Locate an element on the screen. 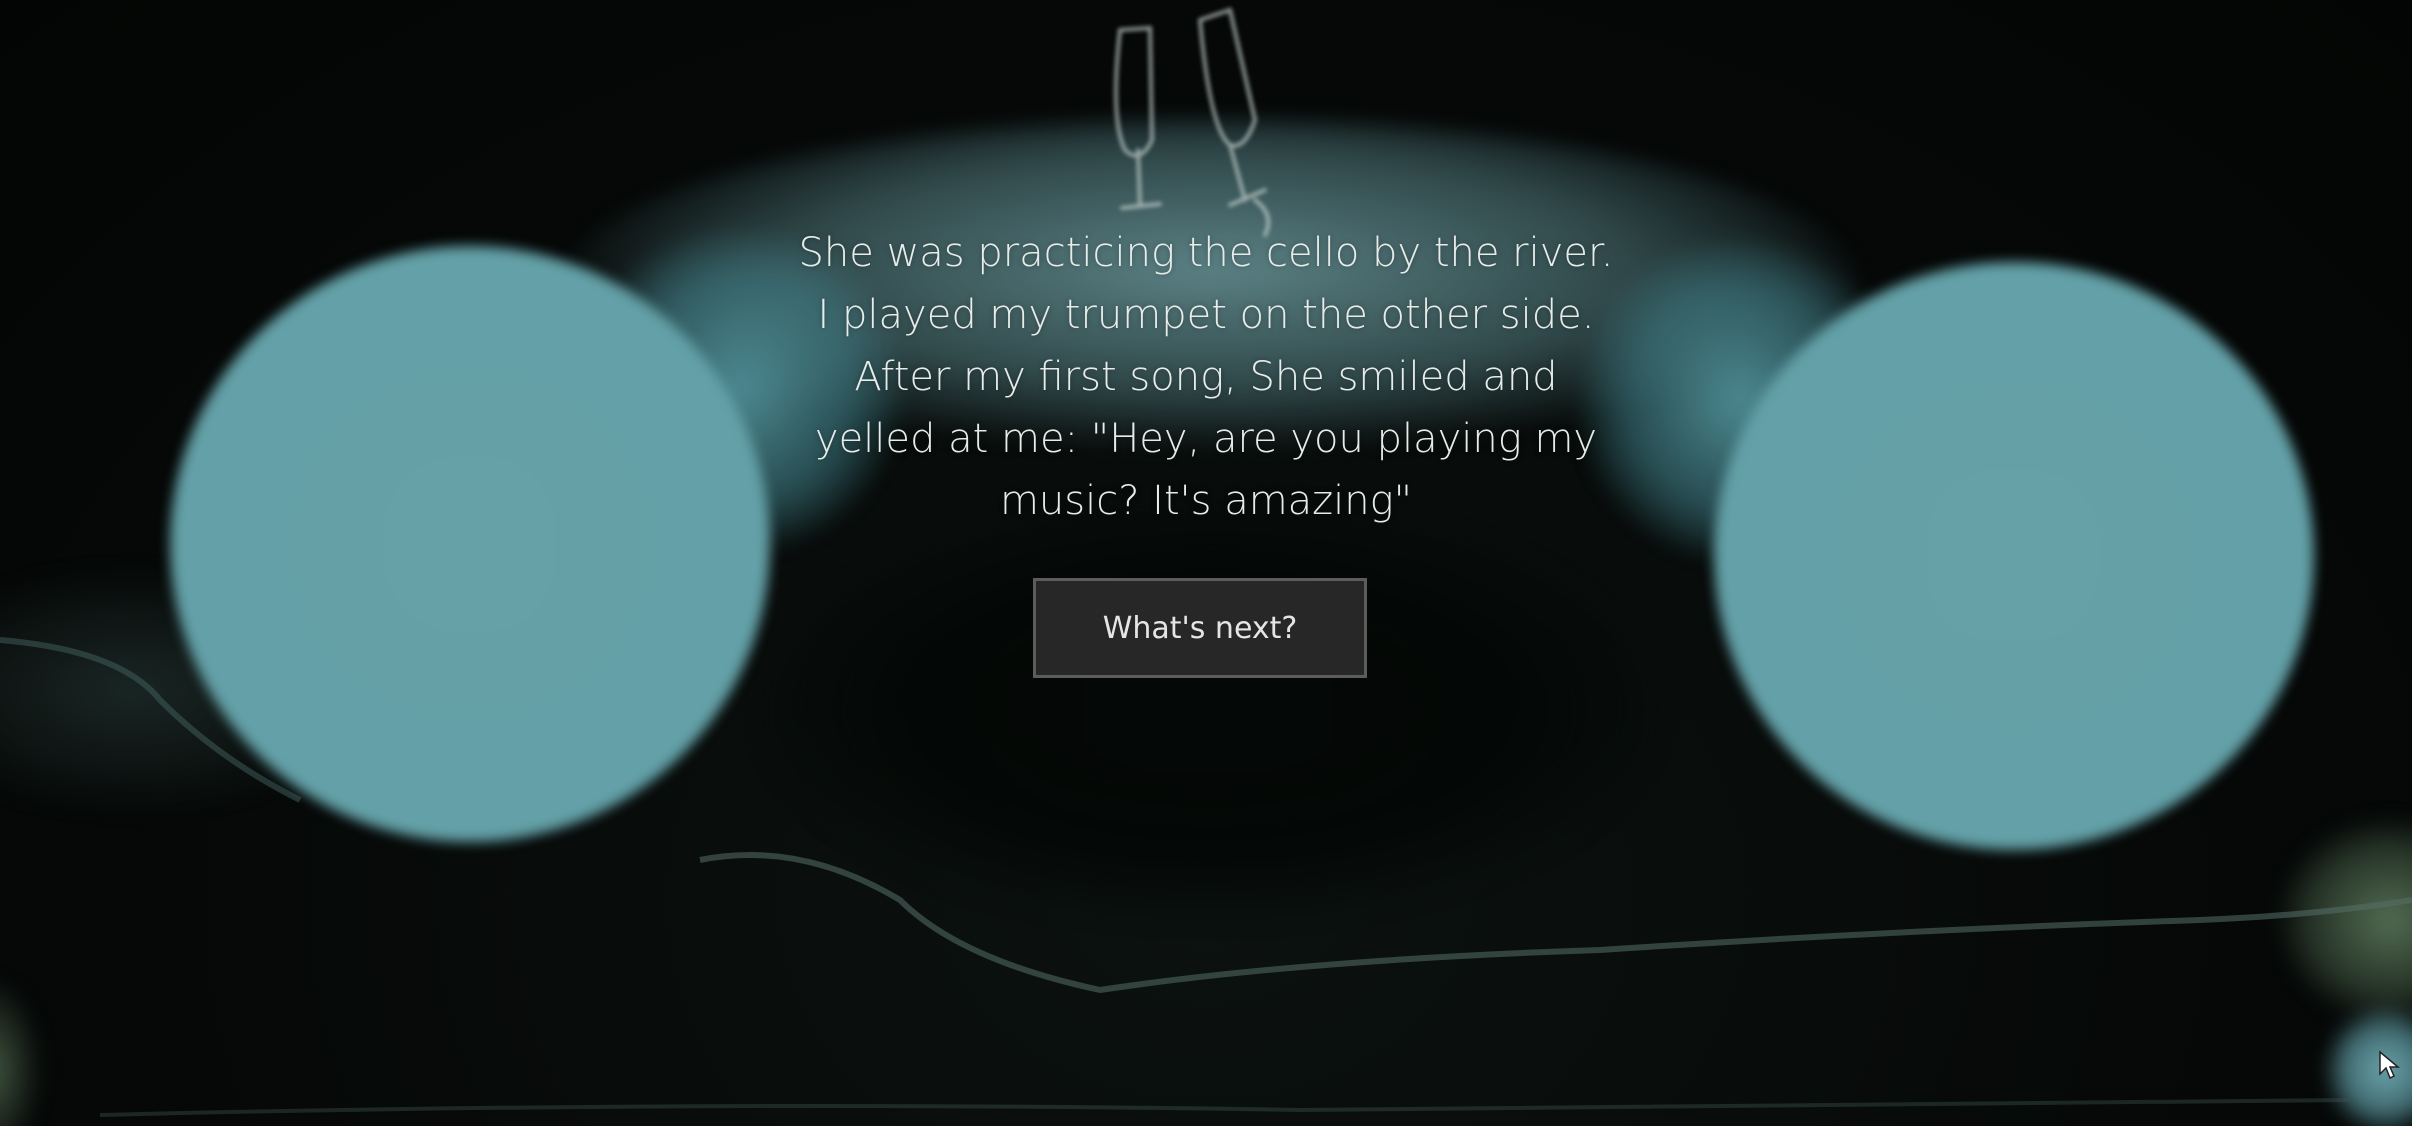 This screenshot has height=1126, width=2412. story-line: music? It's amazing" is located at coordinates (1206, 501).